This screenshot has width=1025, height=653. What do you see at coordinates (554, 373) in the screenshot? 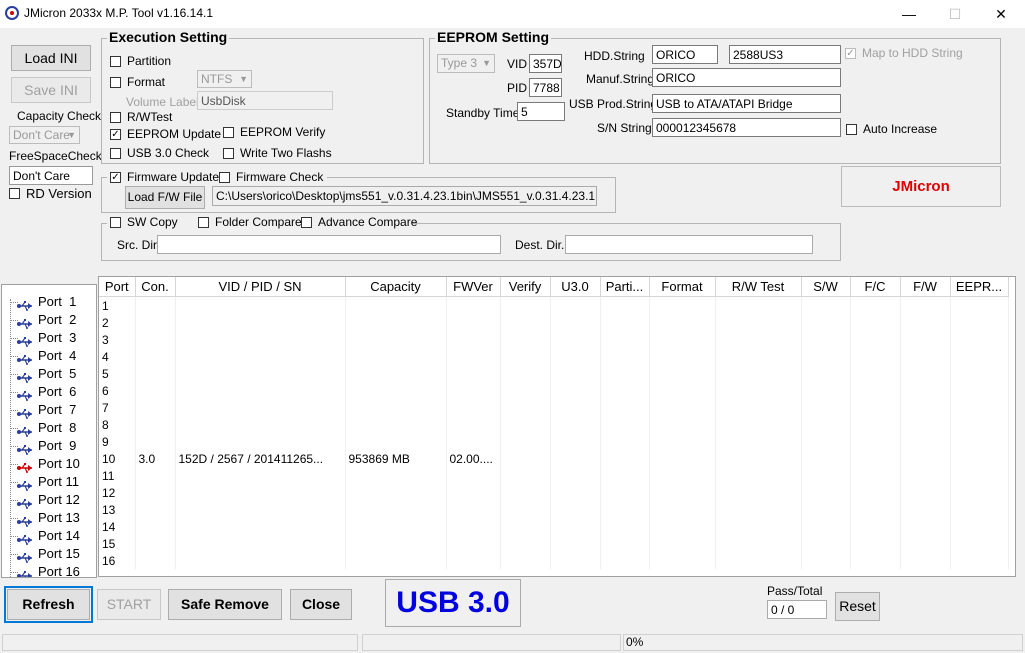
I see `table-row: 5` at bounding box center [554, 373].